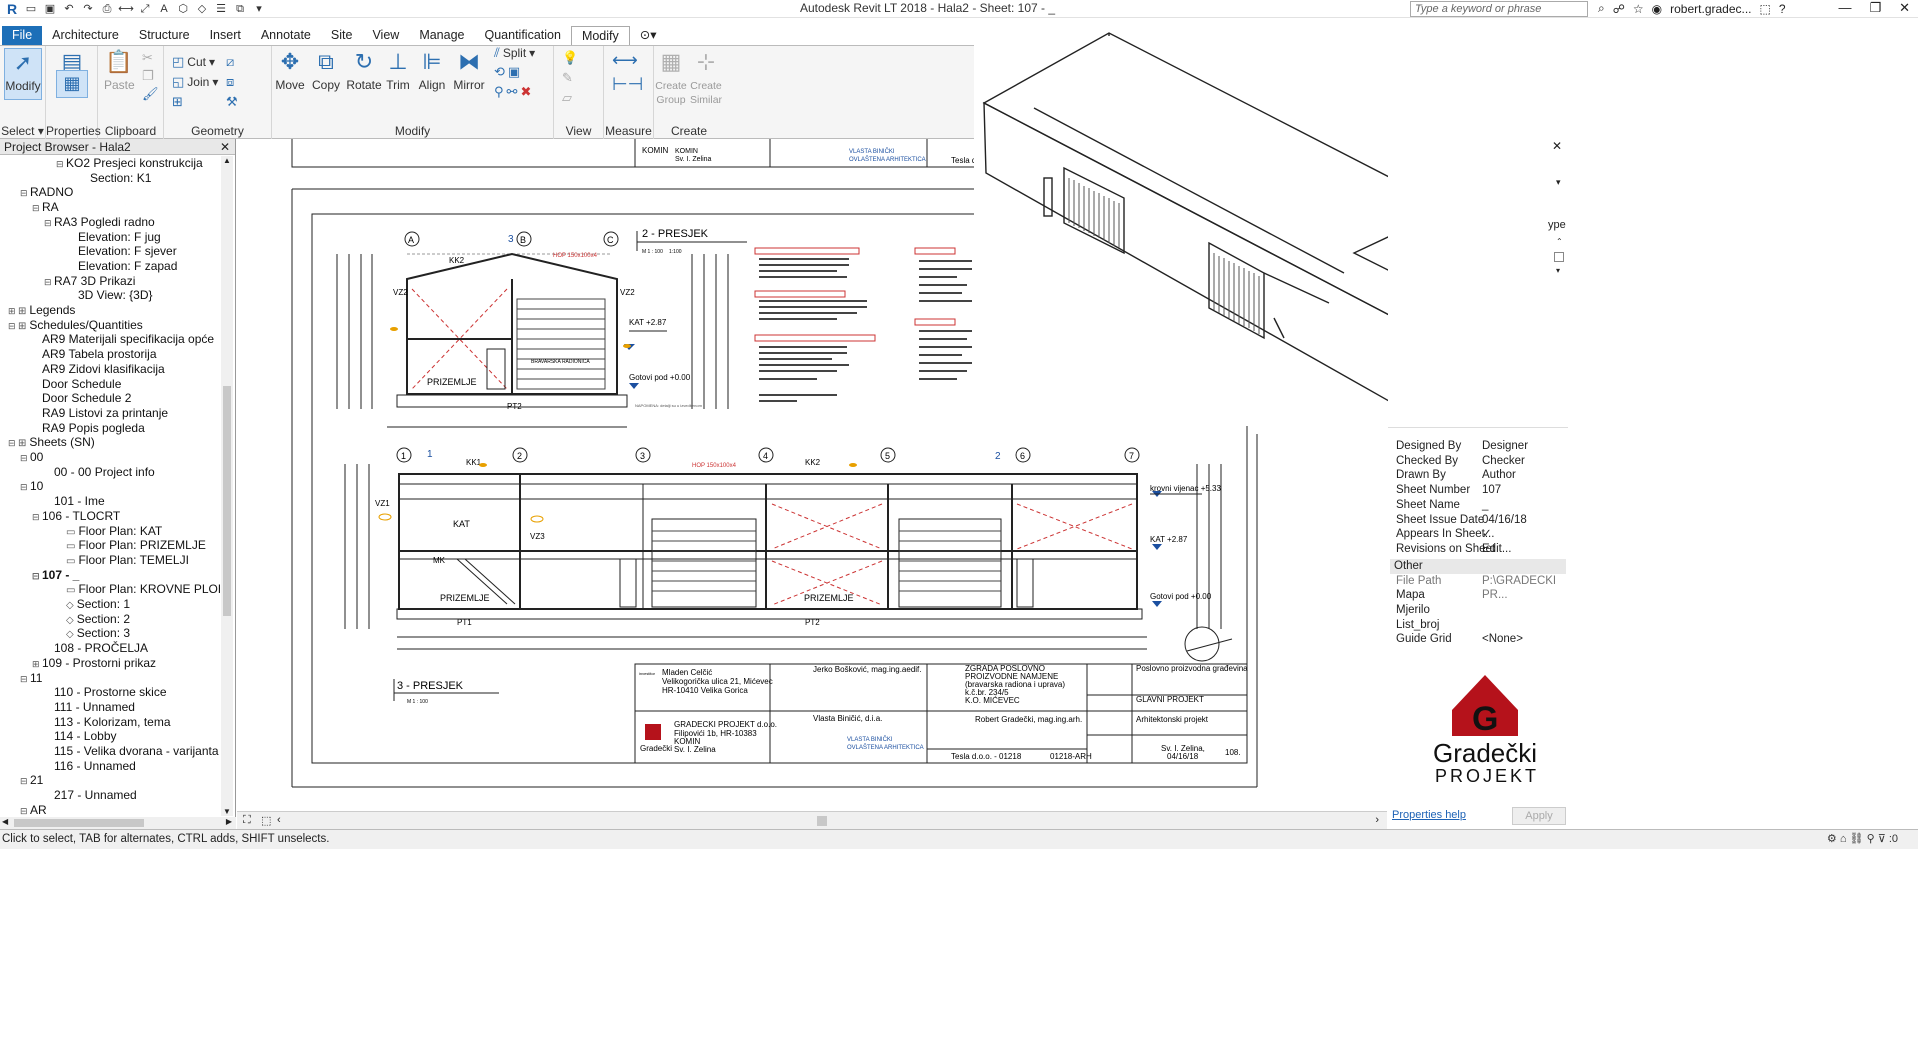 The width and height of the screenshot is (1918, 1042). What do you see at coordinates (33, 809) in the screenshot?
I see `tree-item: ⊟ AR` at bounding box center [33, 809].